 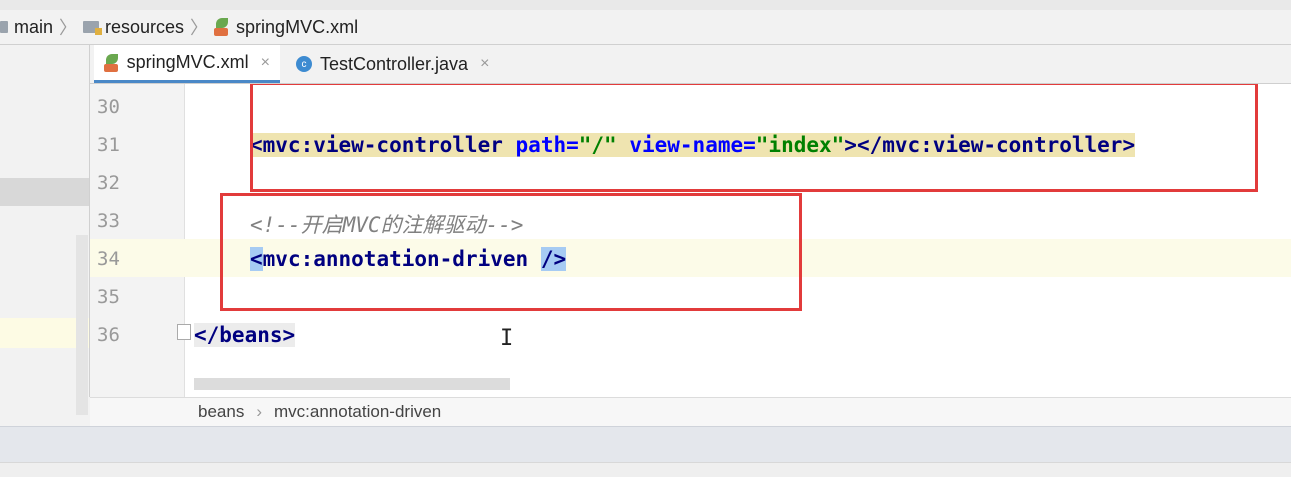 I want to click on editor-breadcrumb: beans › mvc:annotation-driven, so click(x=690, y=411).